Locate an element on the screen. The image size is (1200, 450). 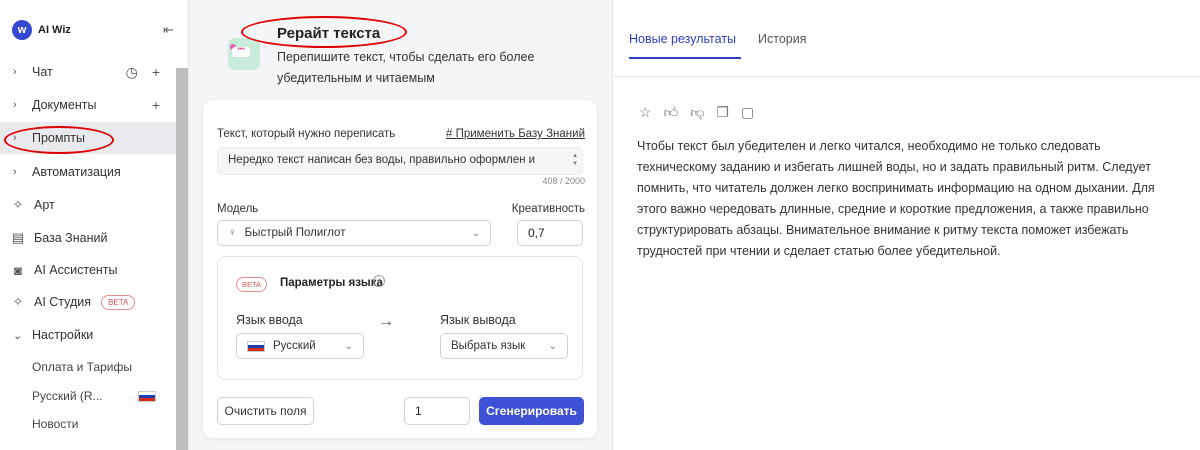
star-icon: ☆ is located at coordinates (645, 112).